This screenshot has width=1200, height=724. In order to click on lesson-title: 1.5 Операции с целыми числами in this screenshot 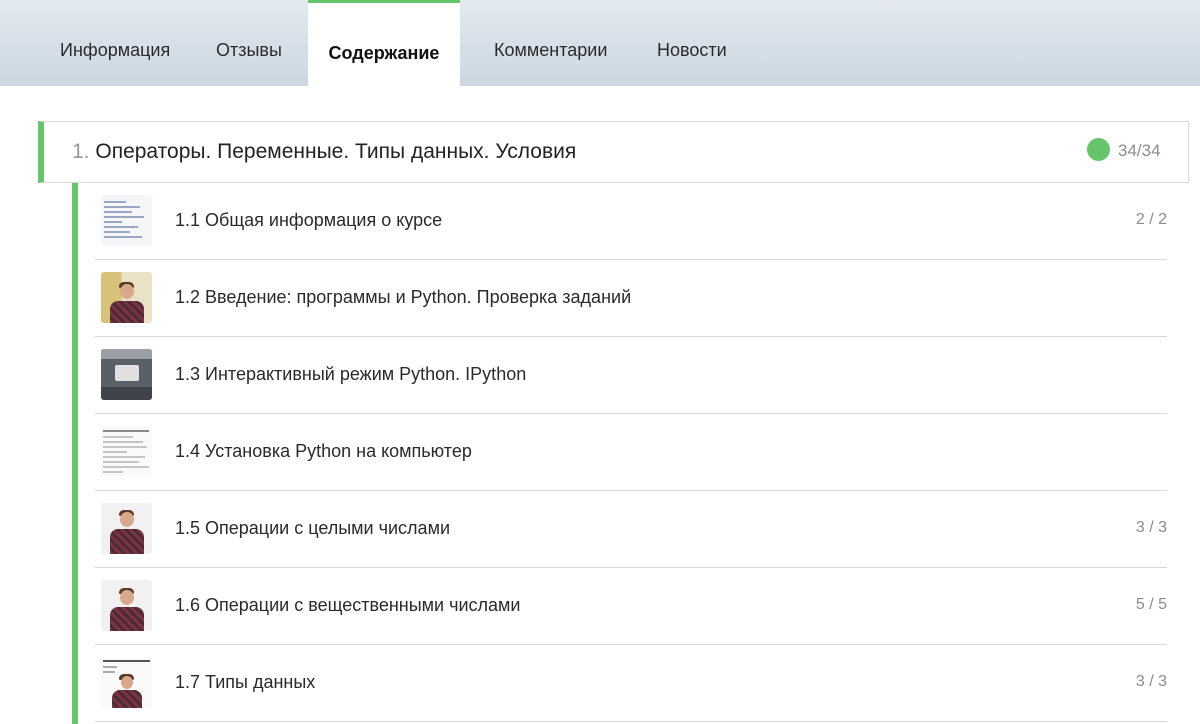, I will do `click(312, 528)`.